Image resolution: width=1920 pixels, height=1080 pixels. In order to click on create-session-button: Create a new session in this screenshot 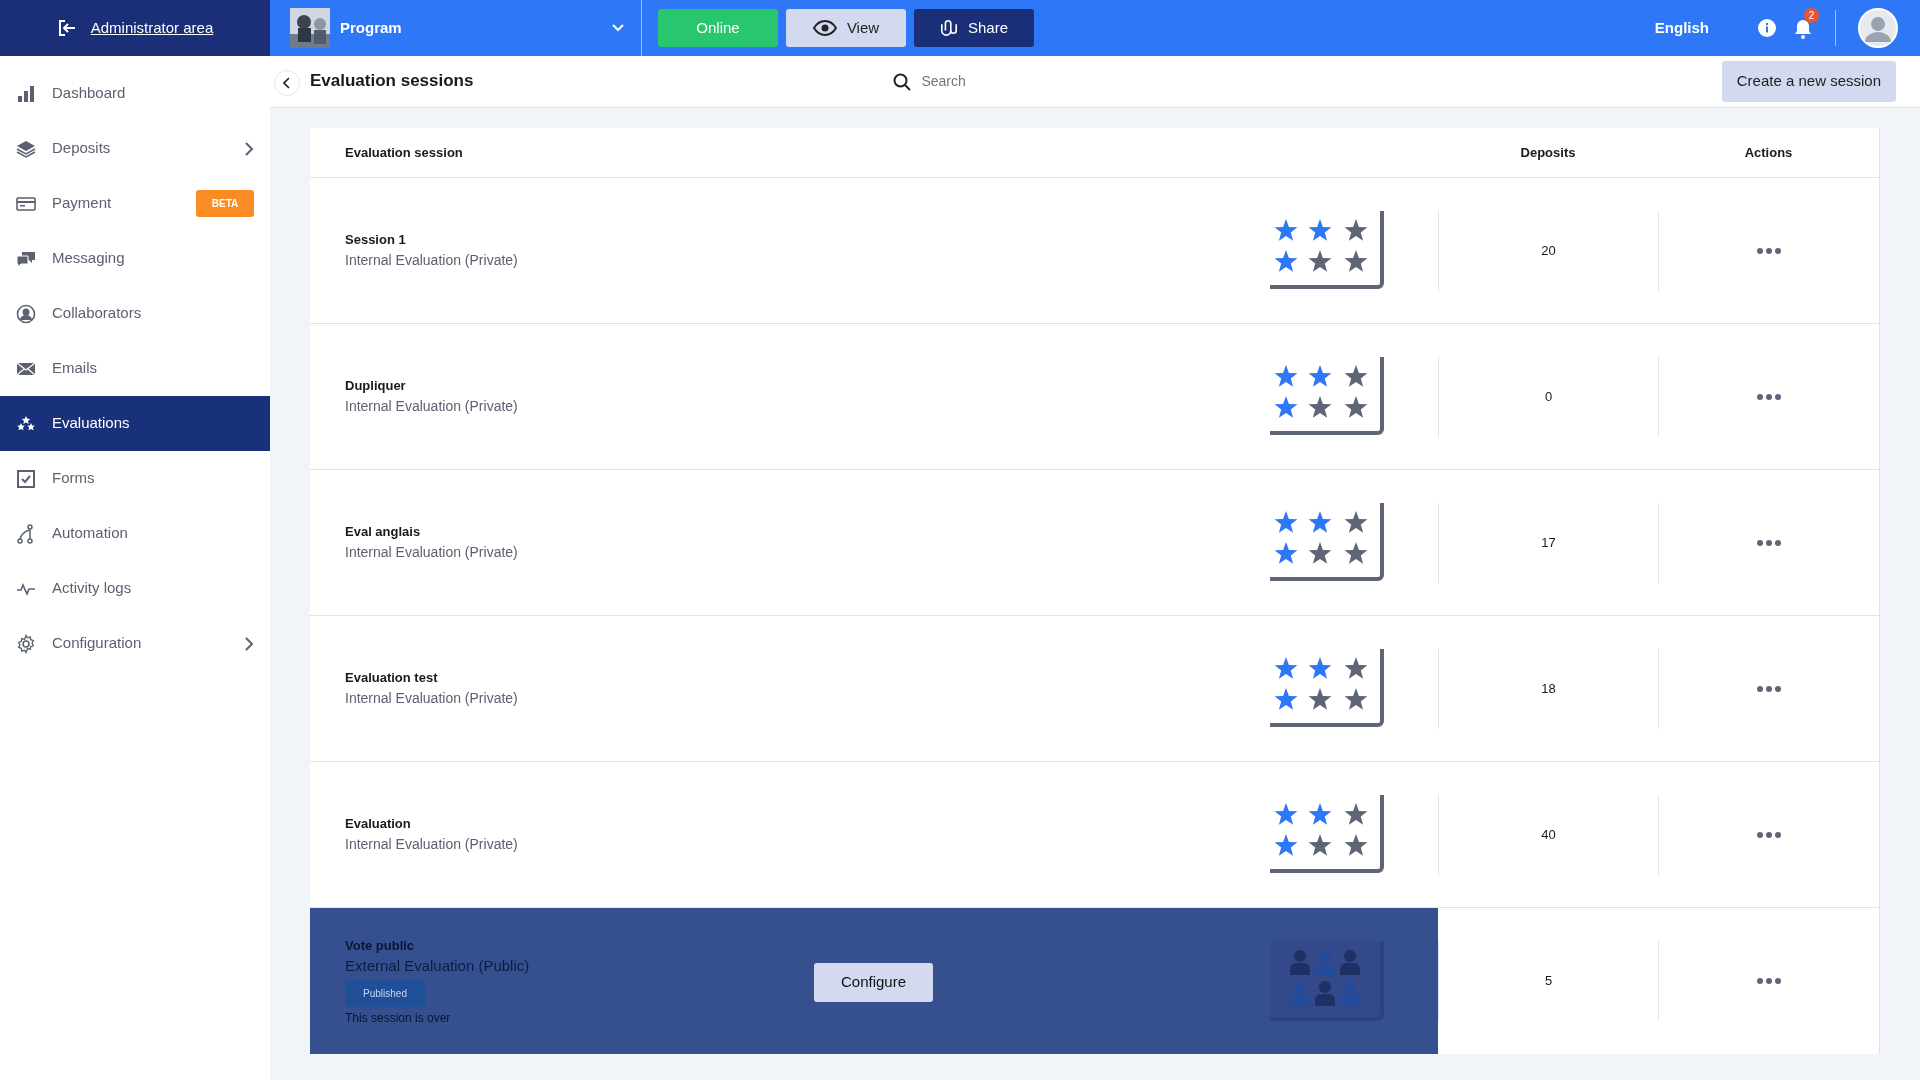, I will do `click(1808, 81)`.